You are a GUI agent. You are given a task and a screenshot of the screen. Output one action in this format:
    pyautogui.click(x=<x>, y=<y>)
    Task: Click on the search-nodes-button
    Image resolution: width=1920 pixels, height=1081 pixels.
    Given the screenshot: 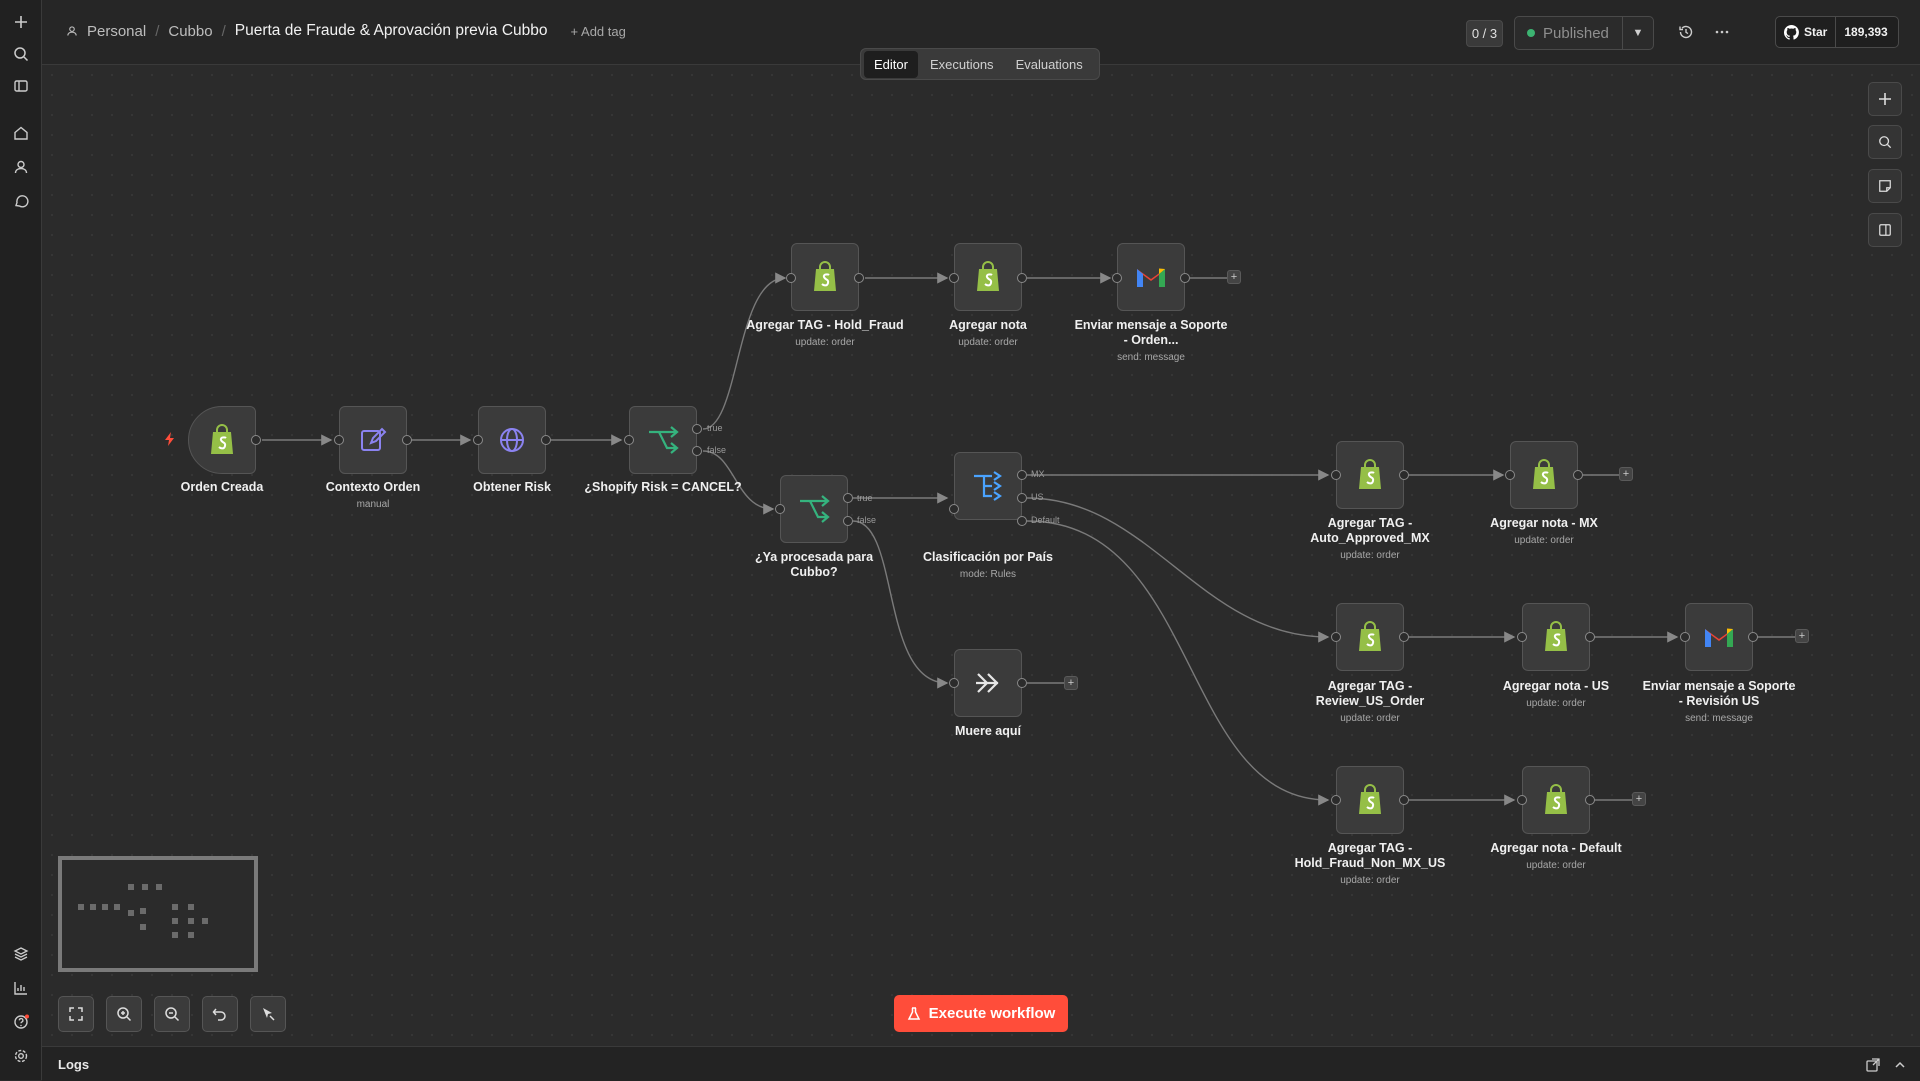 What is the action you would take?
    pyautogui.click(x=1885, y=142)
    